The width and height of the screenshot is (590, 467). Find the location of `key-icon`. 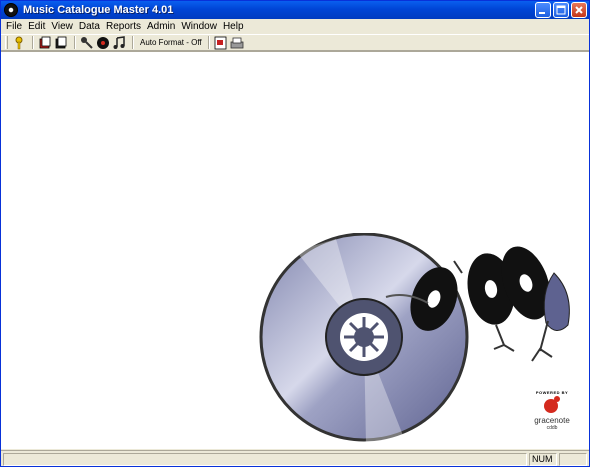

key-icon is located at coordinates (19, 42).